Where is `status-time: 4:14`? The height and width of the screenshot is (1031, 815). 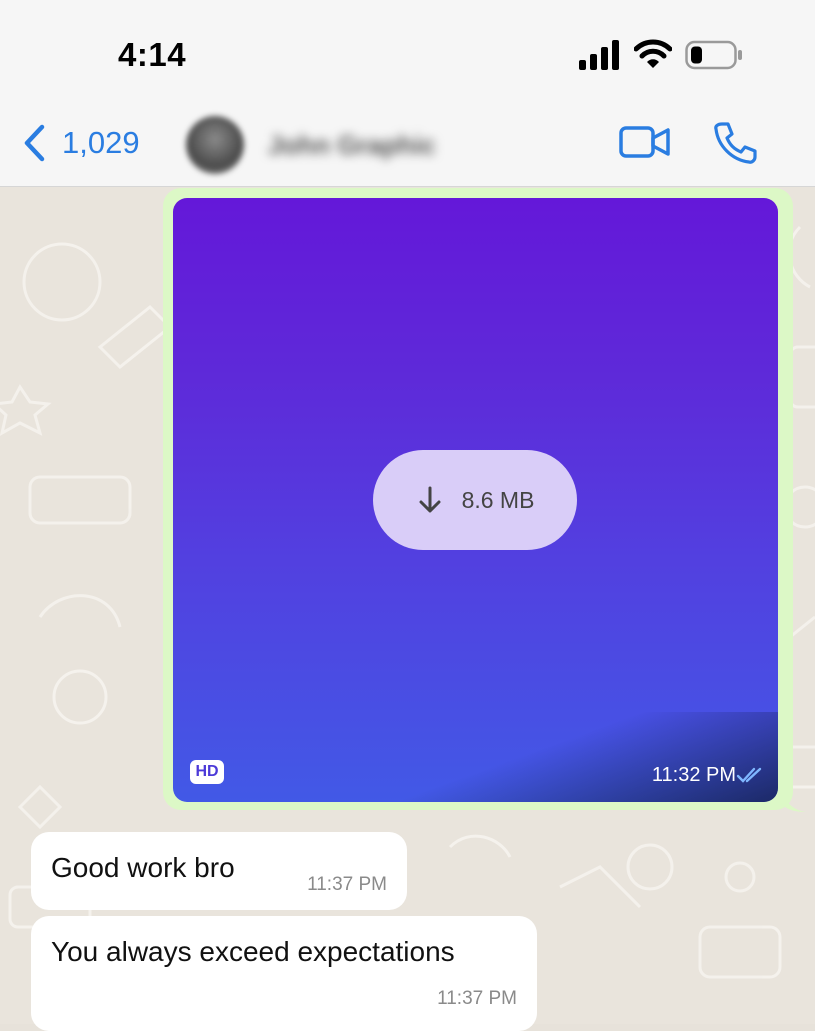 status-time: 4:14 is located at coordinates (152, 54).